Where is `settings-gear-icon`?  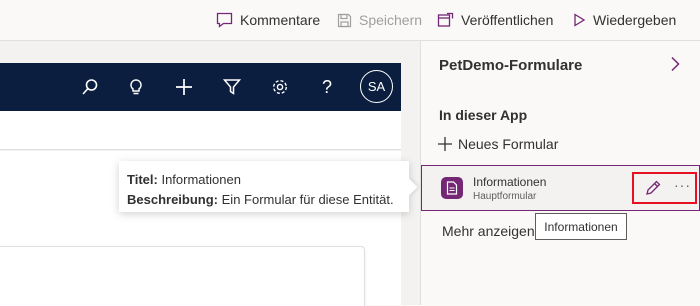
settings-gear-icon is located at coordinates (280, 87).